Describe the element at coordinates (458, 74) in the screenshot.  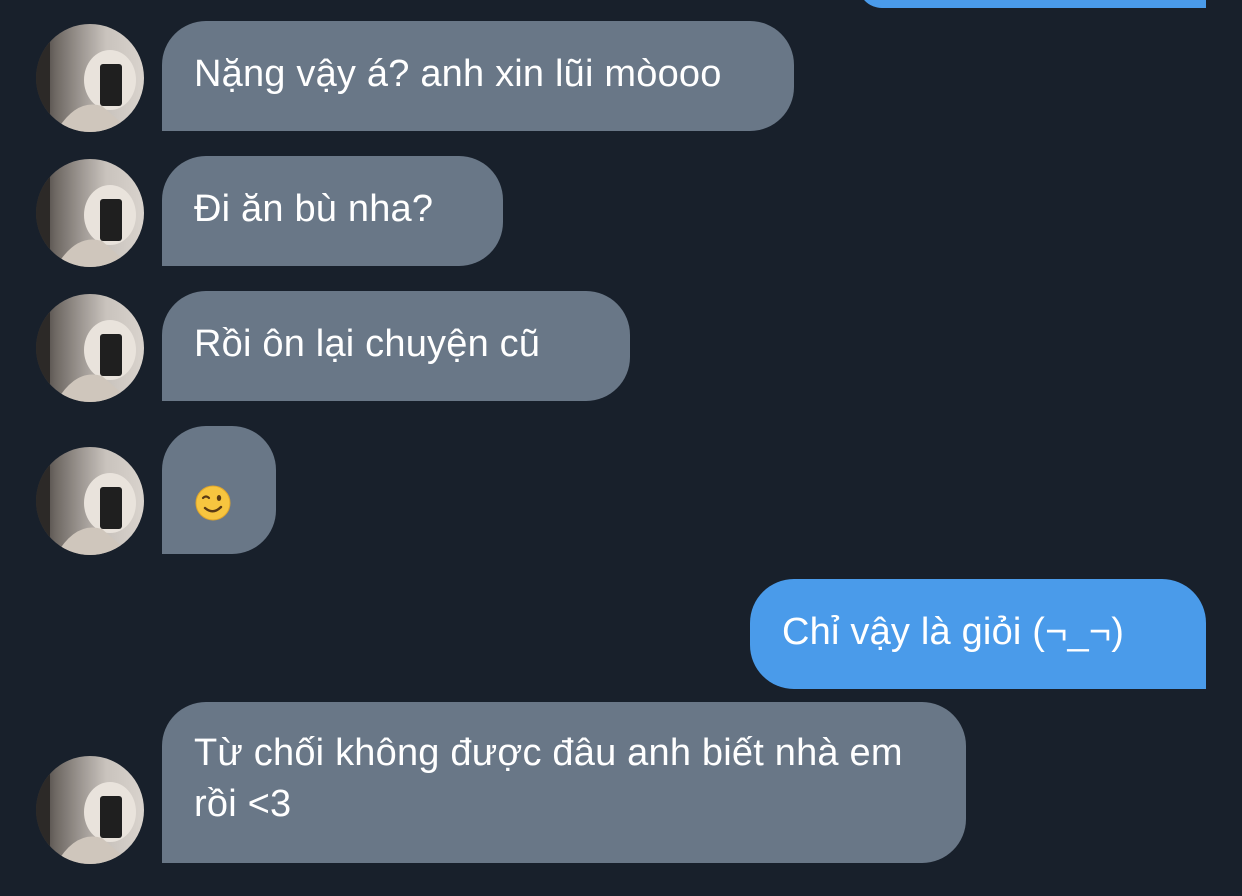
I see `message-text: Nặng vậy á? anh xin lũi mòooo` at that location.